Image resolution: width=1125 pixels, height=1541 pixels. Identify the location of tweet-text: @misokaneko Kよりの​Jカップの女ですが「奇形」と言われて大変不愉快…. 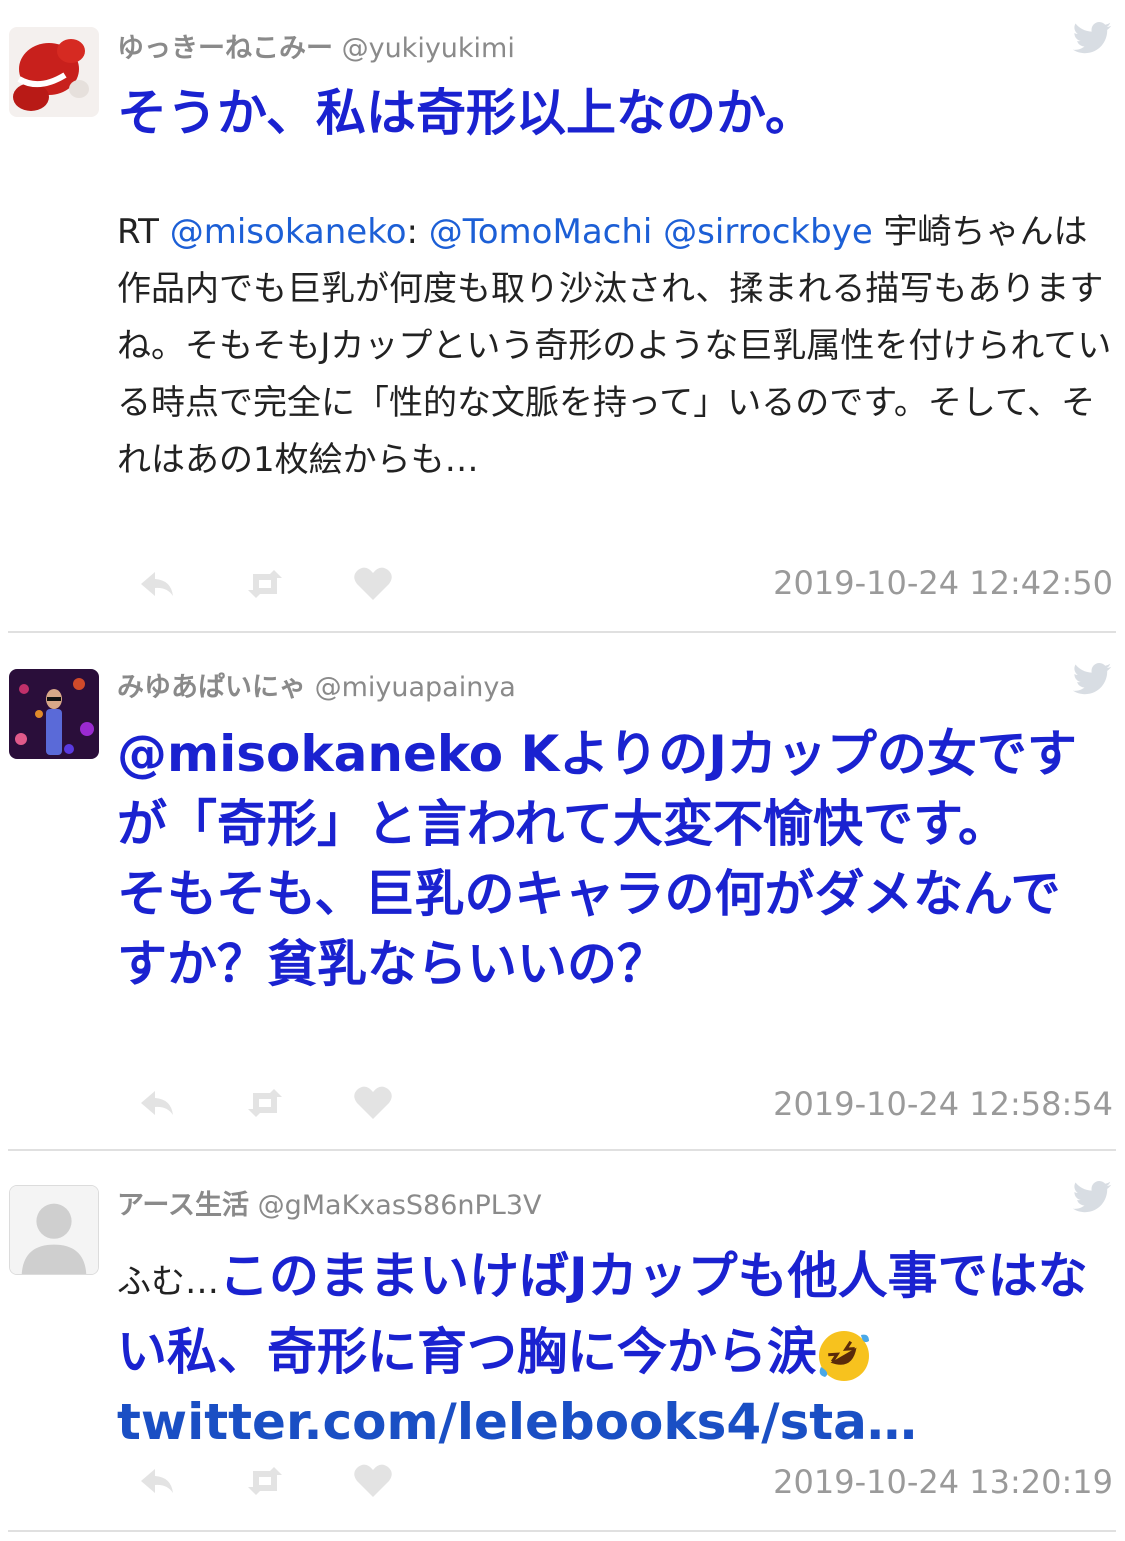
(597, 859).